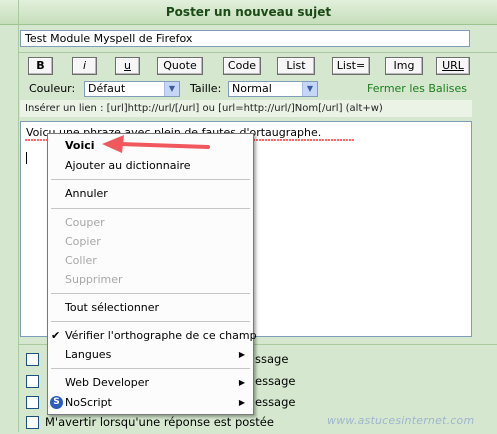 This screenshot has width=497, height=434. I want to click on menu-item-web-developer-label: Web Developer, so click(107, 382).